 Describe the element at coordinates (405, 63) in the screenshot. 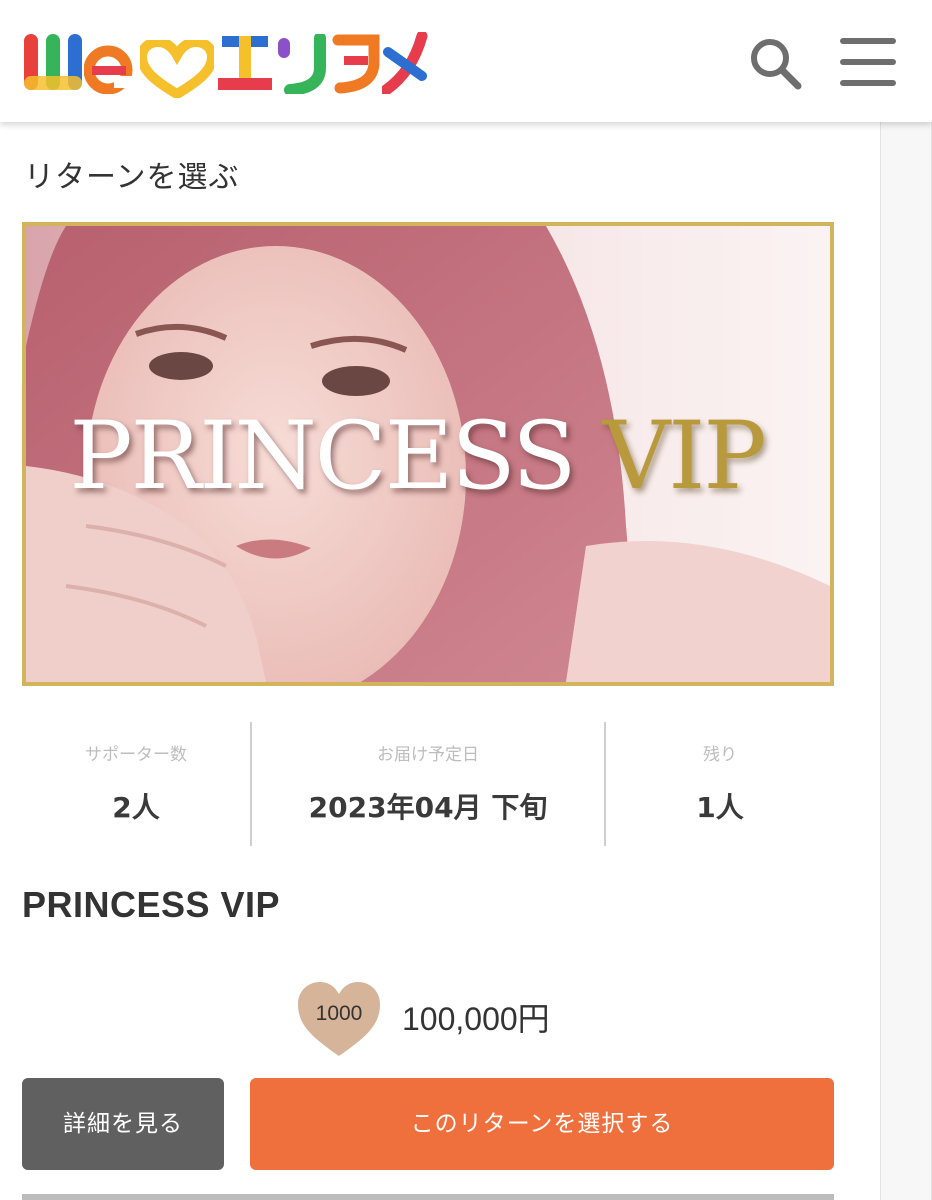

I see `logo-letter-me-katakana` at that location.